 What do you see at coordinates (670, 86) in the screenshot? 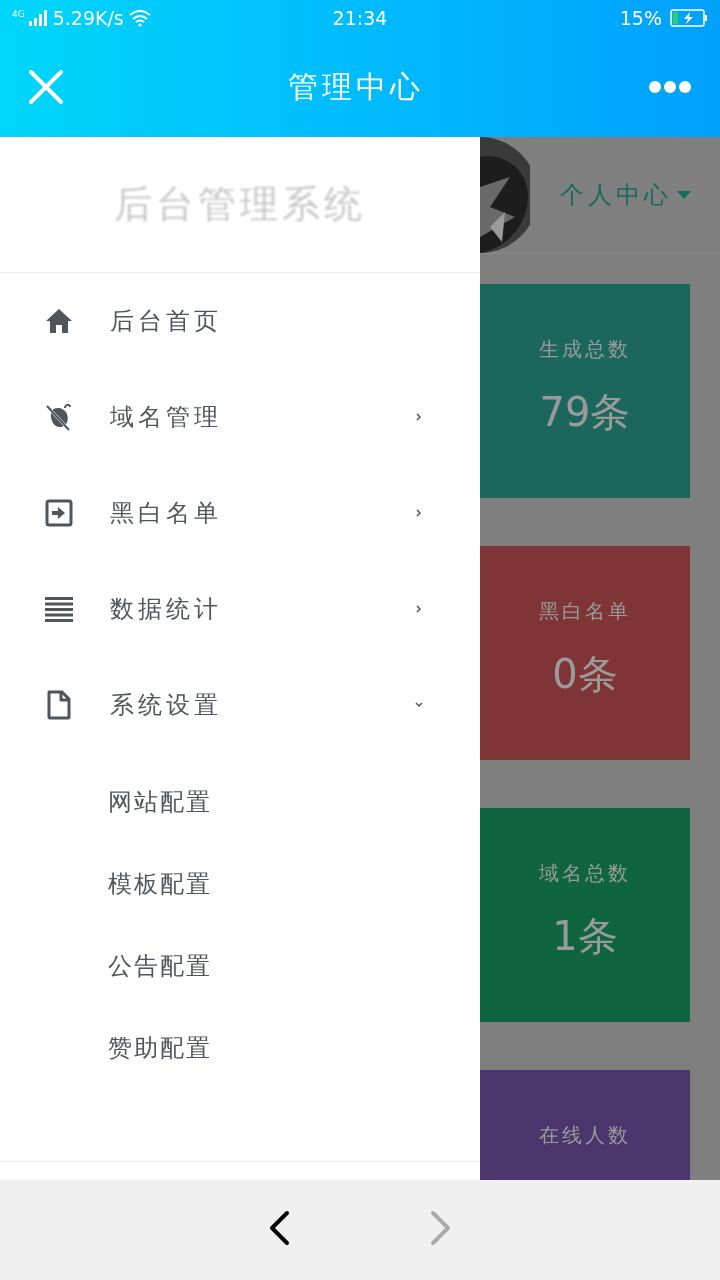
I see `more-icon` at bounding box center [670, 86].